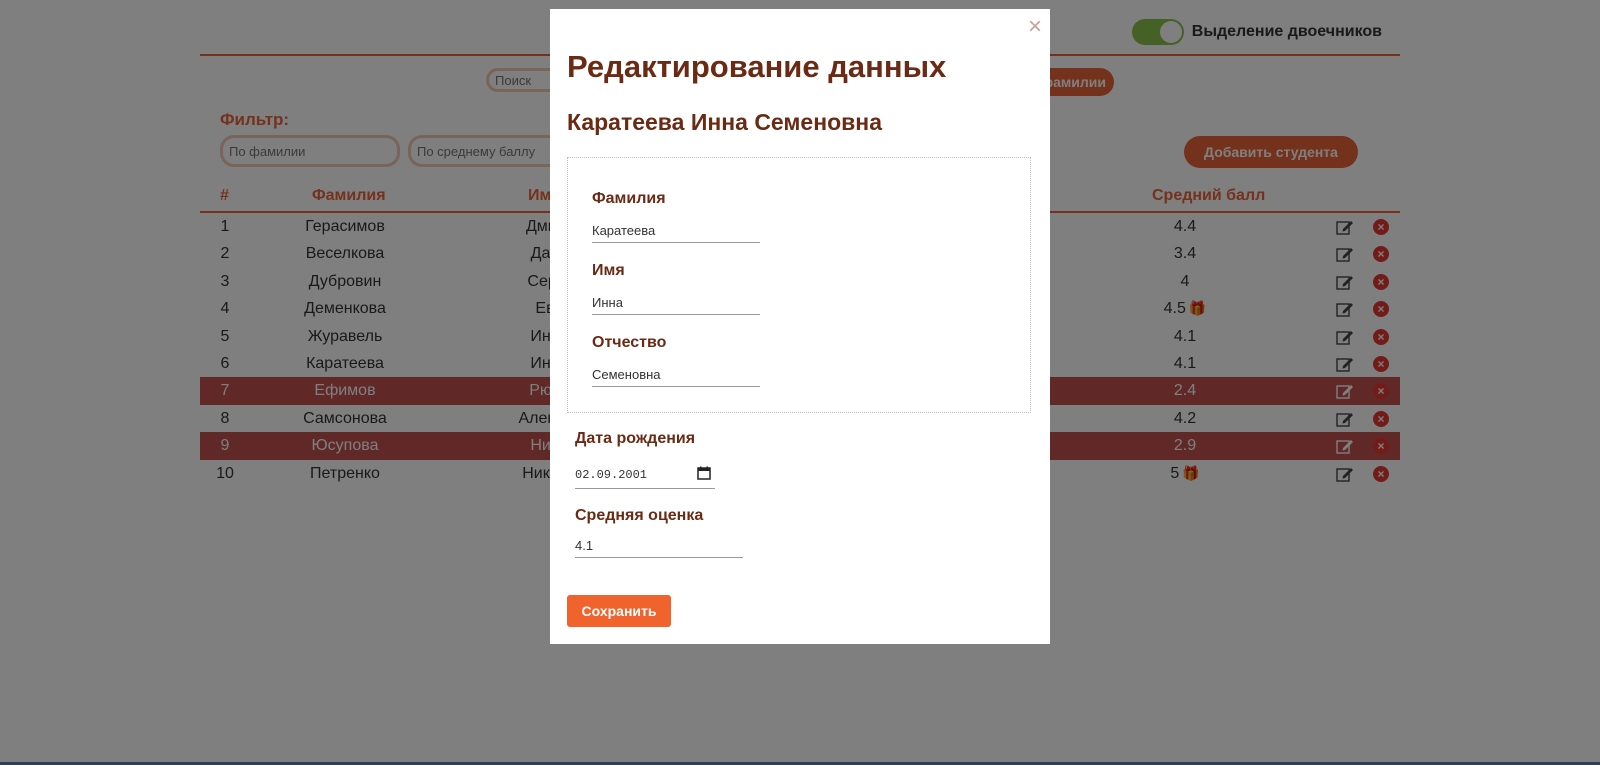  What do you see at coordinates (629, 342) in the screenshot?
I see `patronymic-label: Отчество` at bounding box center [629, 342].